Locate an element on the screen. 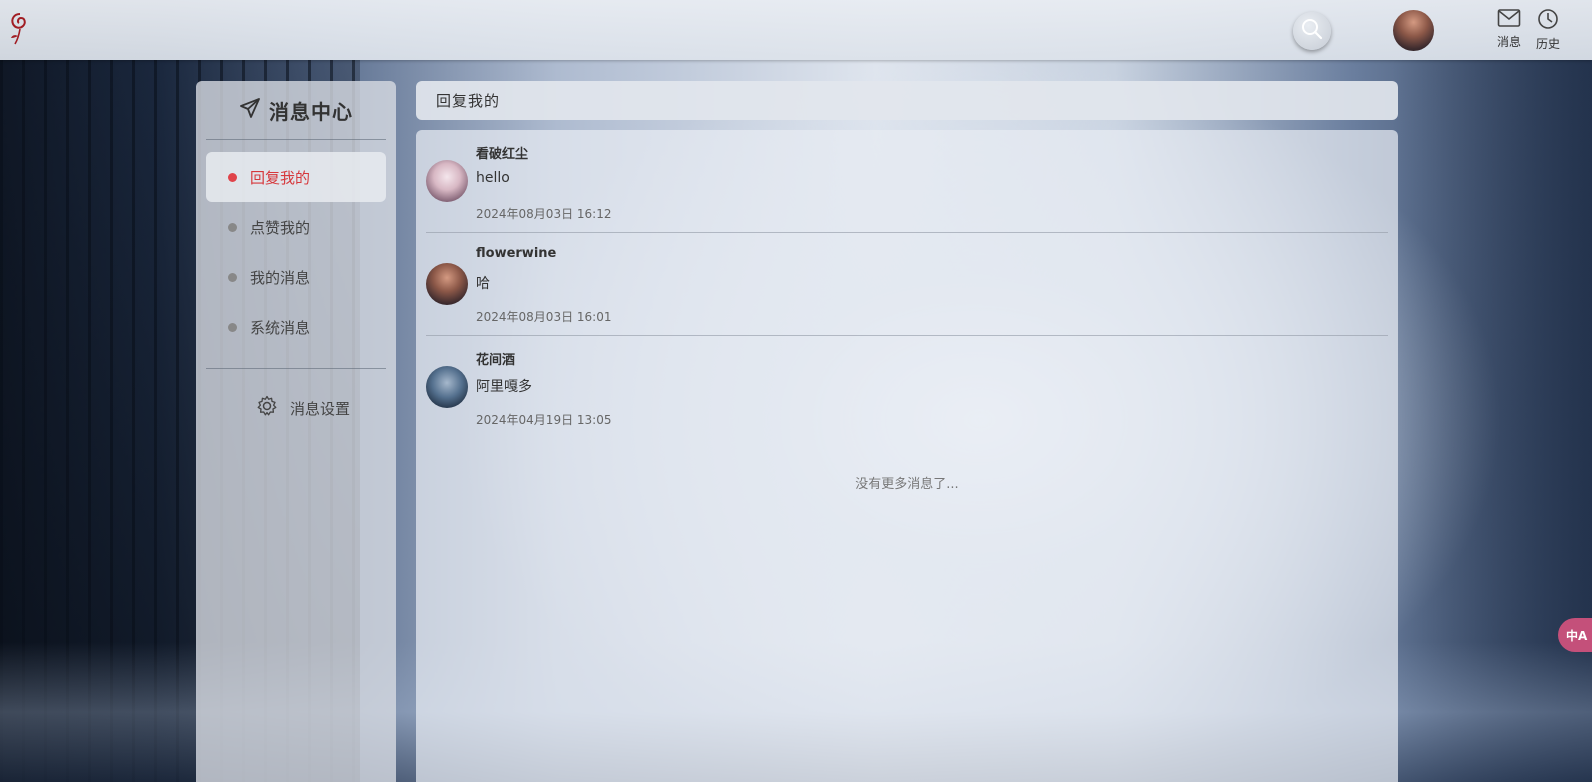  message-username: flowerwine is located at coordinates (516, 253).